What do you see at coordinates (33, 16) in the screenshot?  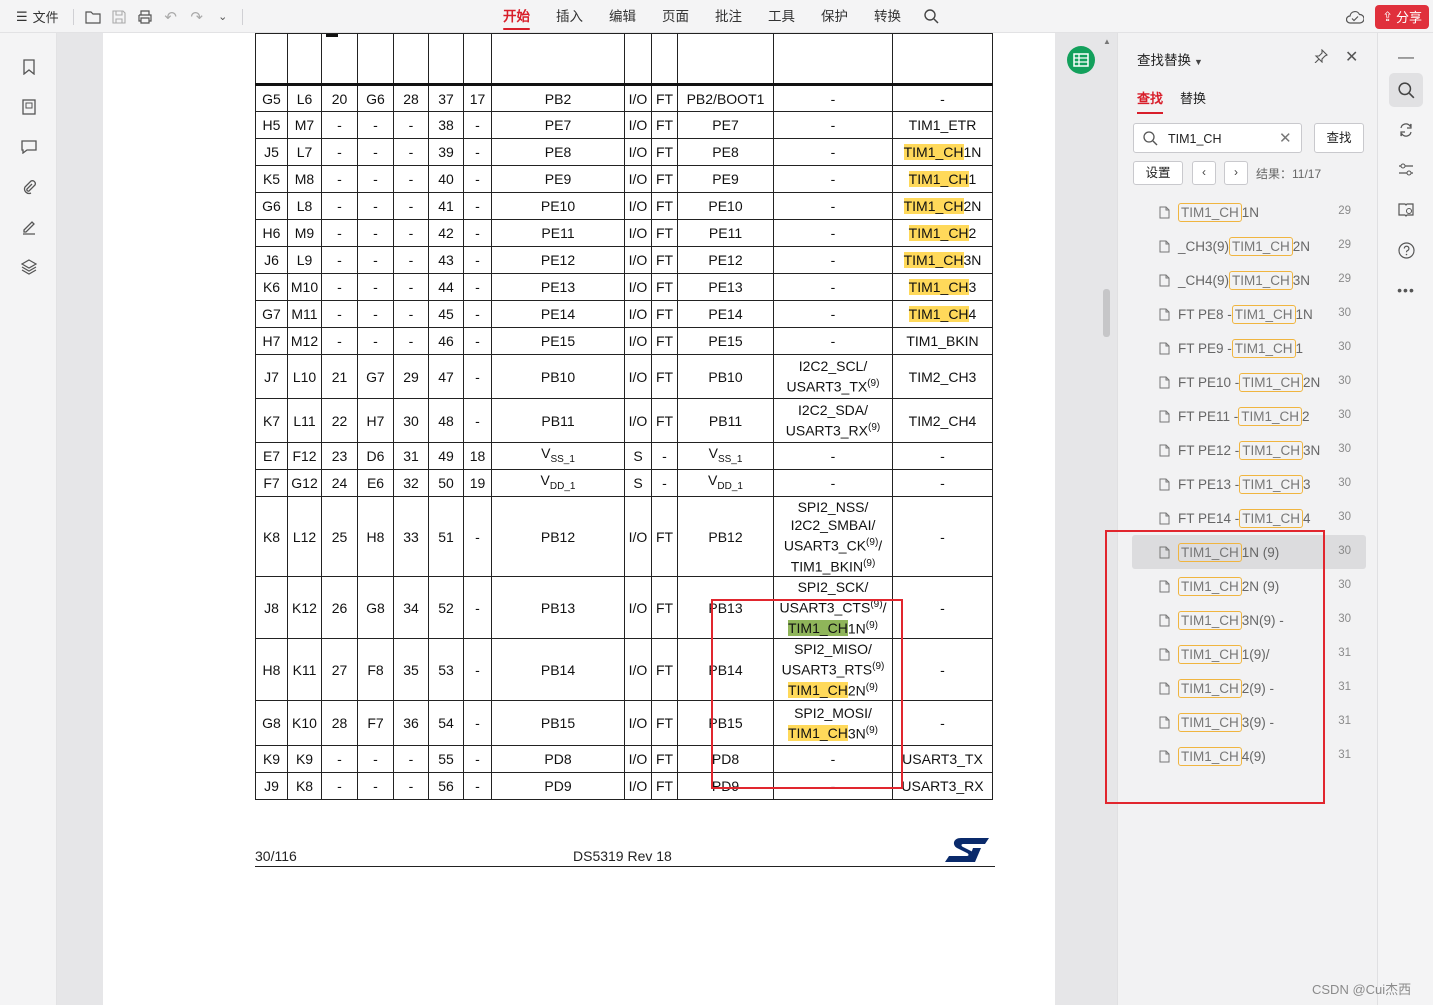 I see `file-menu: ☰ 文件` at bounding box center [33, 16].